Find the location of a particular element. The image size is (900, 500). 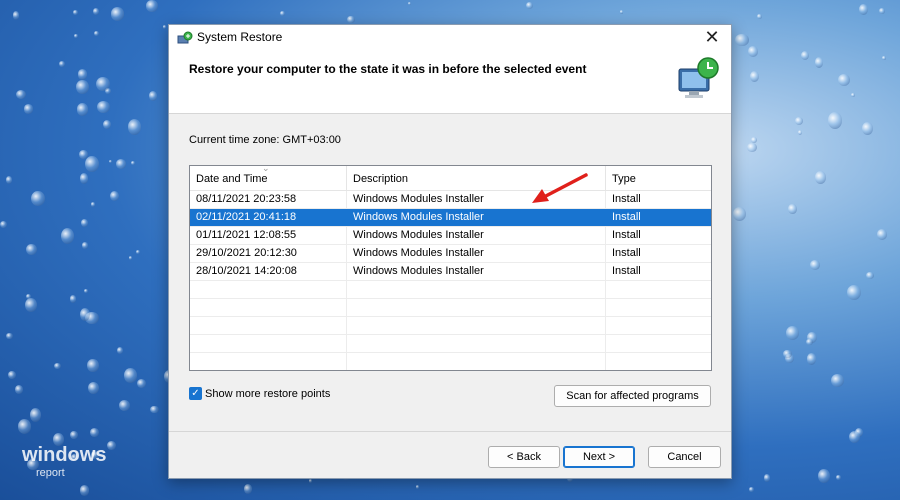

window-title: System Restore is located at coordinates (240, 37).